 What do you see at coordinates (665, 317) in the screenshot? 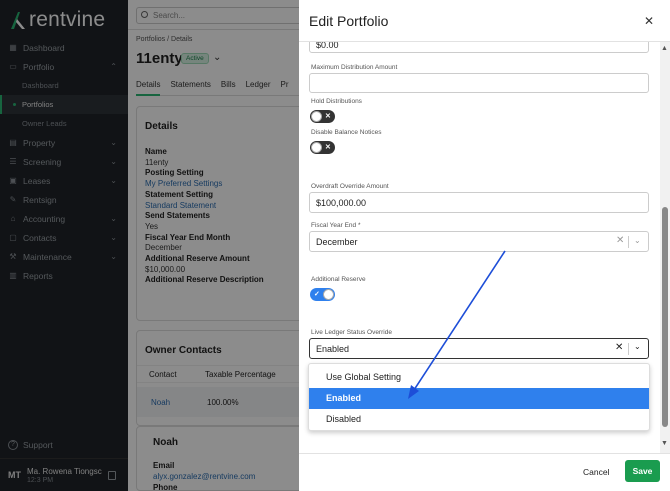
I see `scrollbar-thumb` at bounding box center [665, 317].